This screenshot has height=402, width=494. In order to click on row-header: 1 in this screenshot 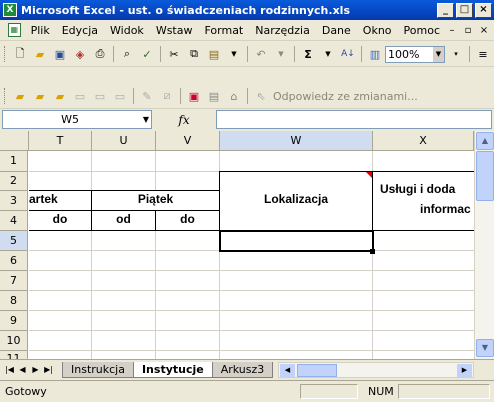, I will do `click(14, 161)`.